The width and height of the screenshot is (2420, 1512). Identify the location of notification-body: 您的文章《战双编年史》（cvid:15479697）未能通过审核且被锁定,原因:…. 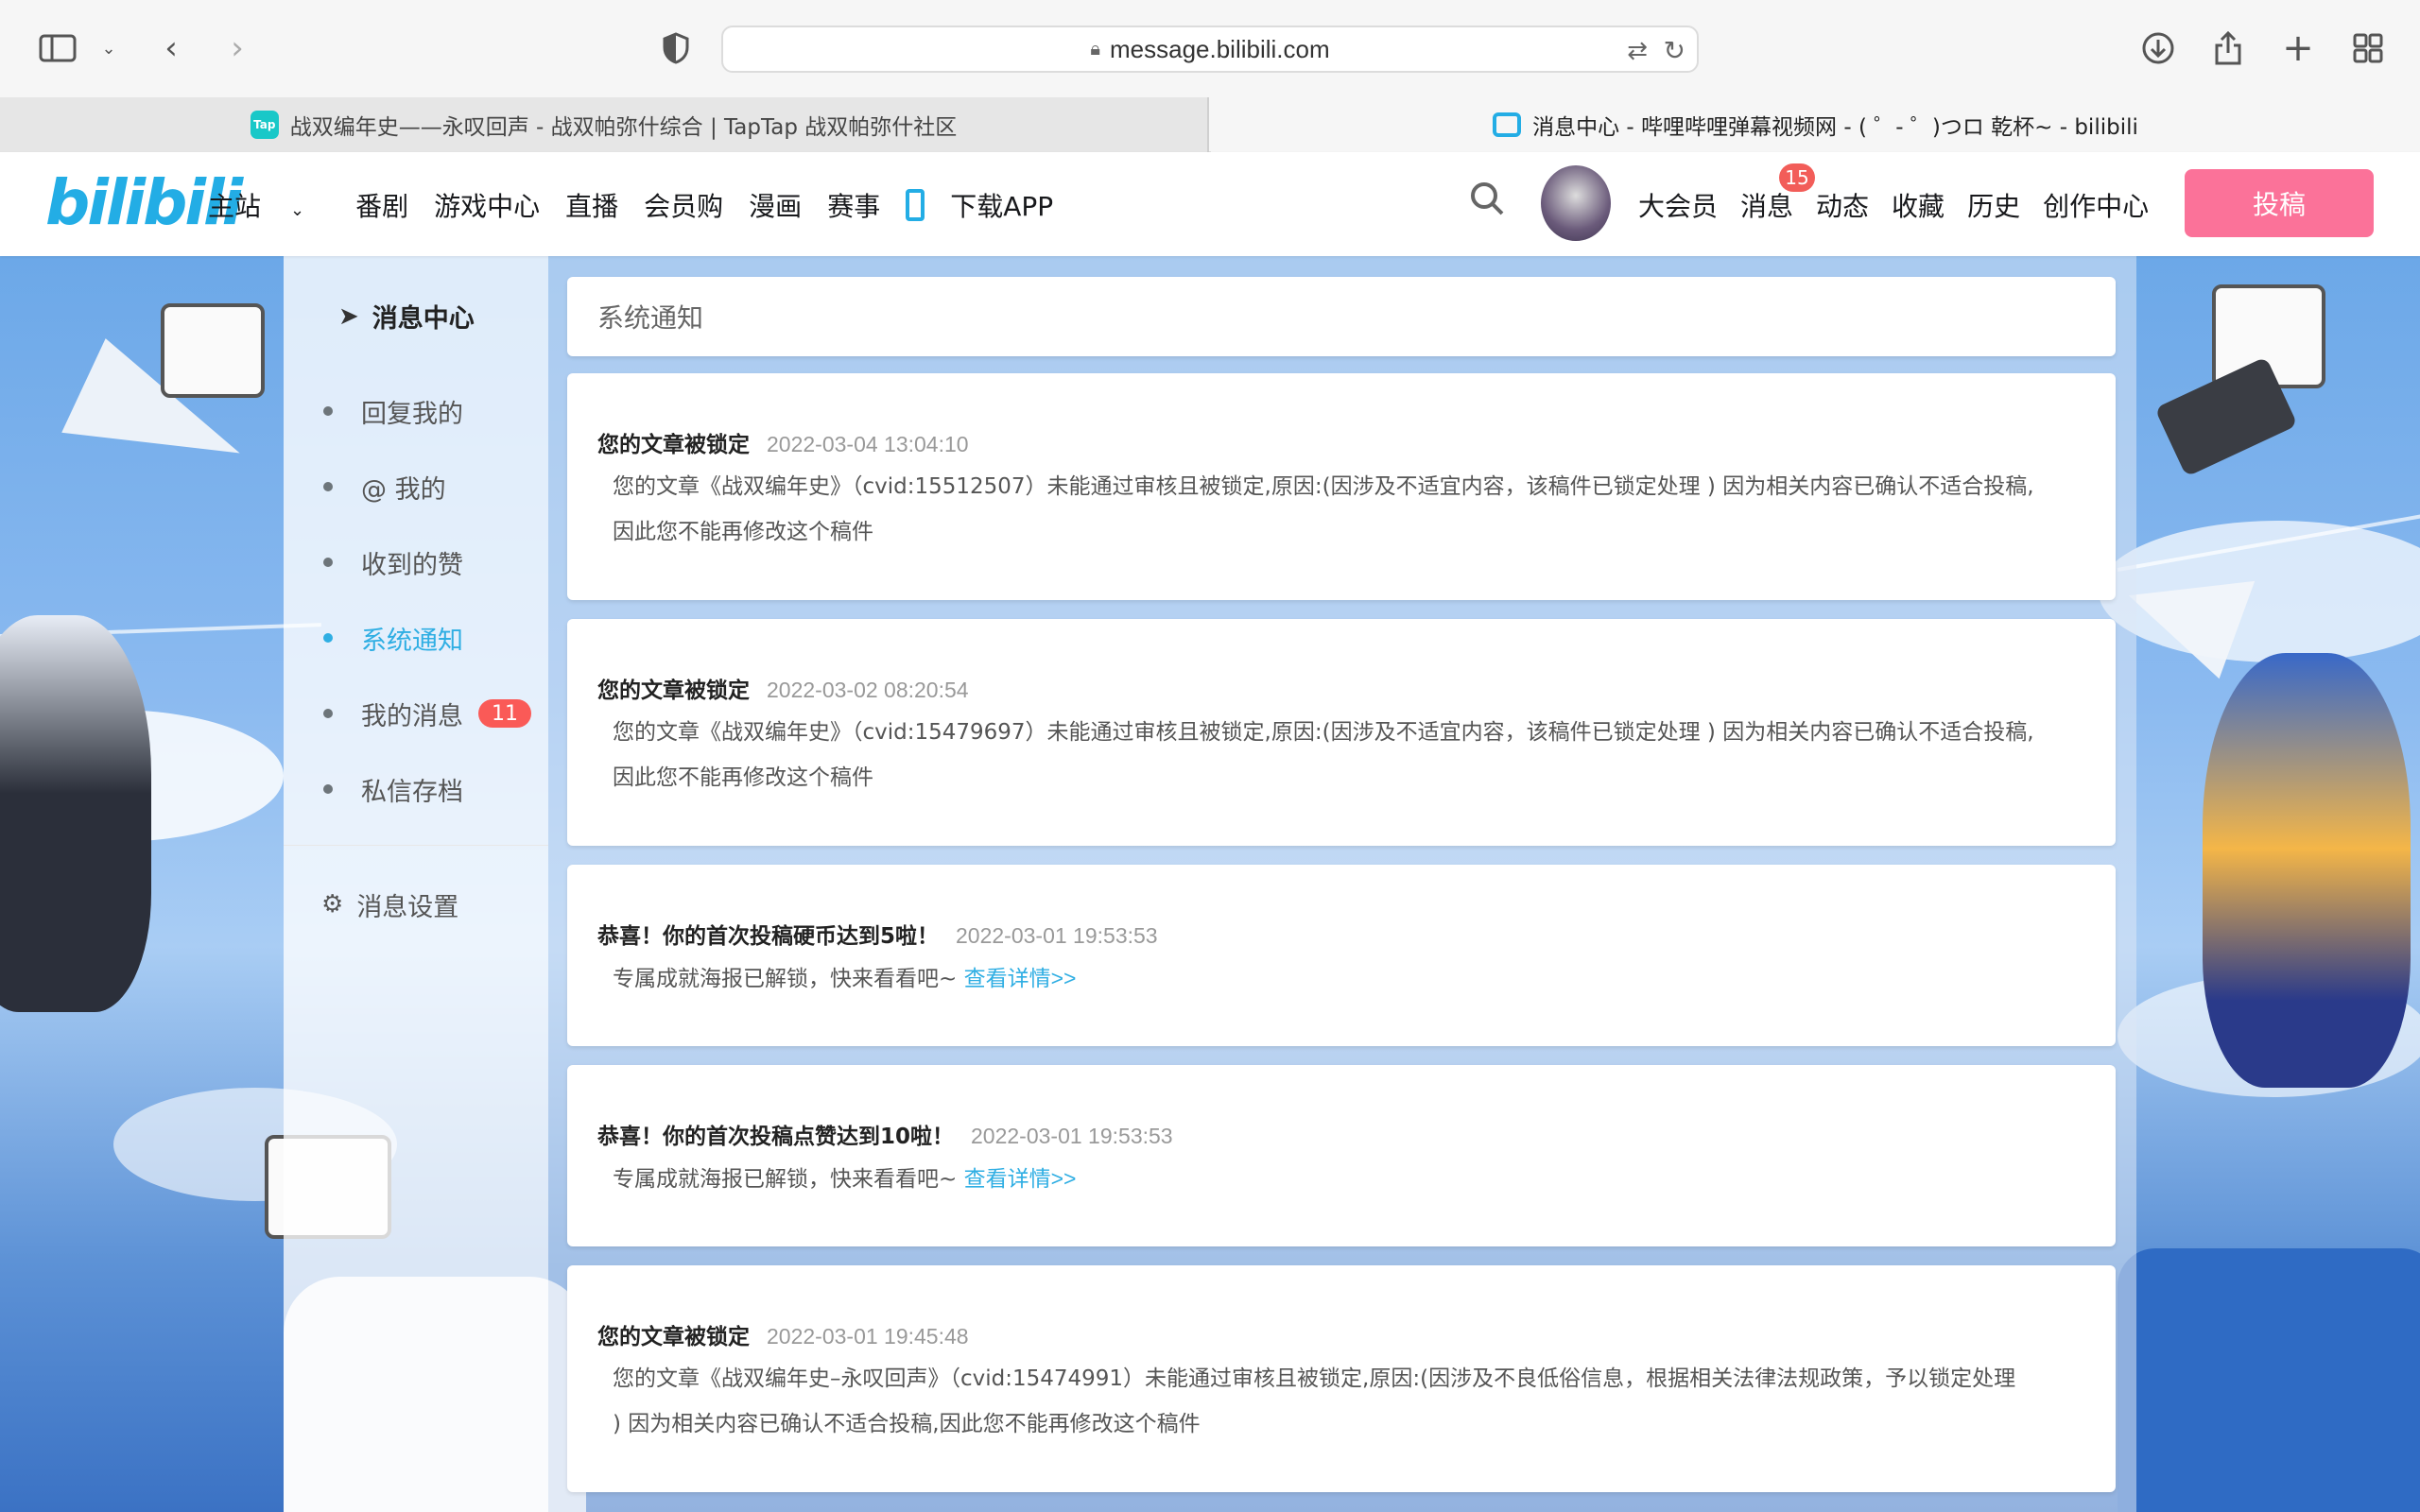
(1341, 755).